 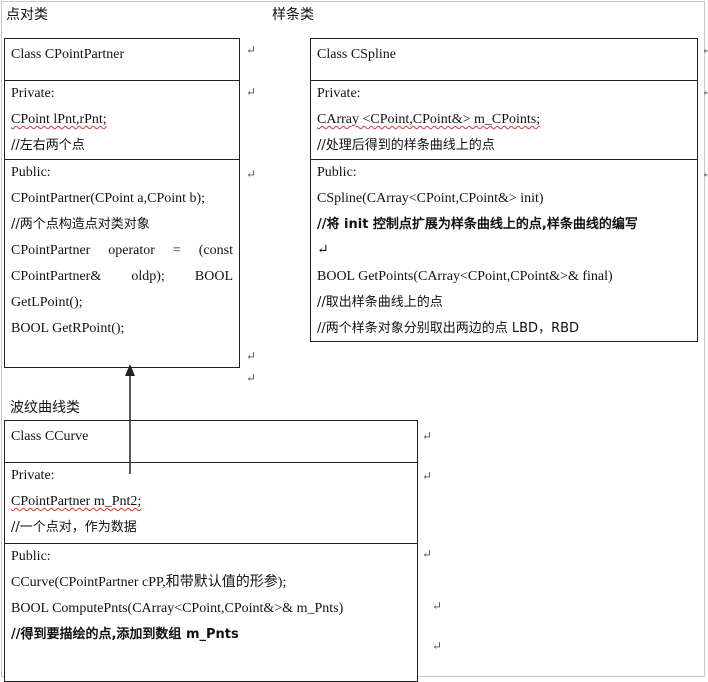 I want to click on ccurve-header-section: Class CCurve, so click(x=211, y=441).